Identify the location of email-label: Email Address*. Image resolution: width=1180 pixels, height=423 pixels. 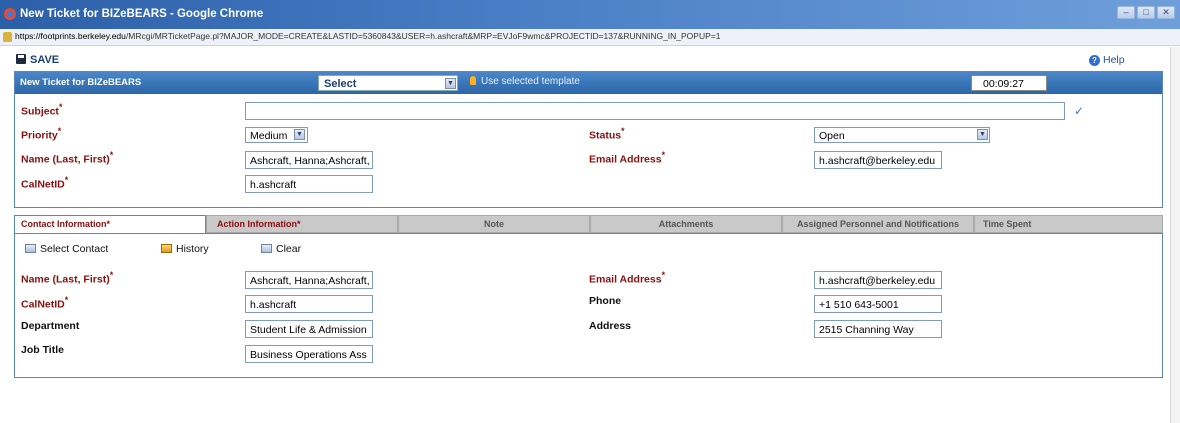
(627, 158).